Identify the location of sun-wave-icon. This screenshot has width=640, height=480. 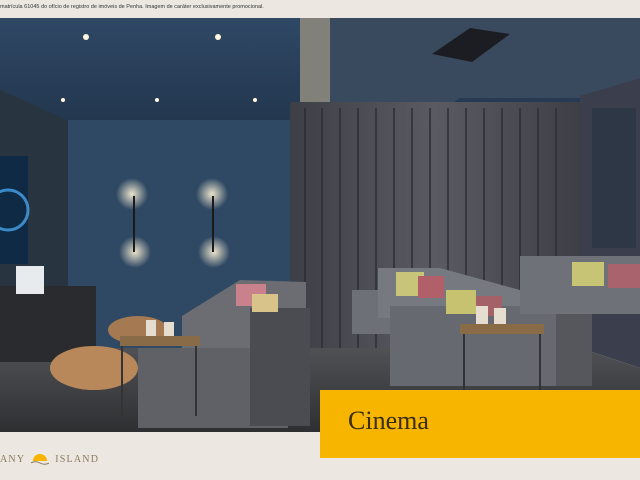
(40, 459).